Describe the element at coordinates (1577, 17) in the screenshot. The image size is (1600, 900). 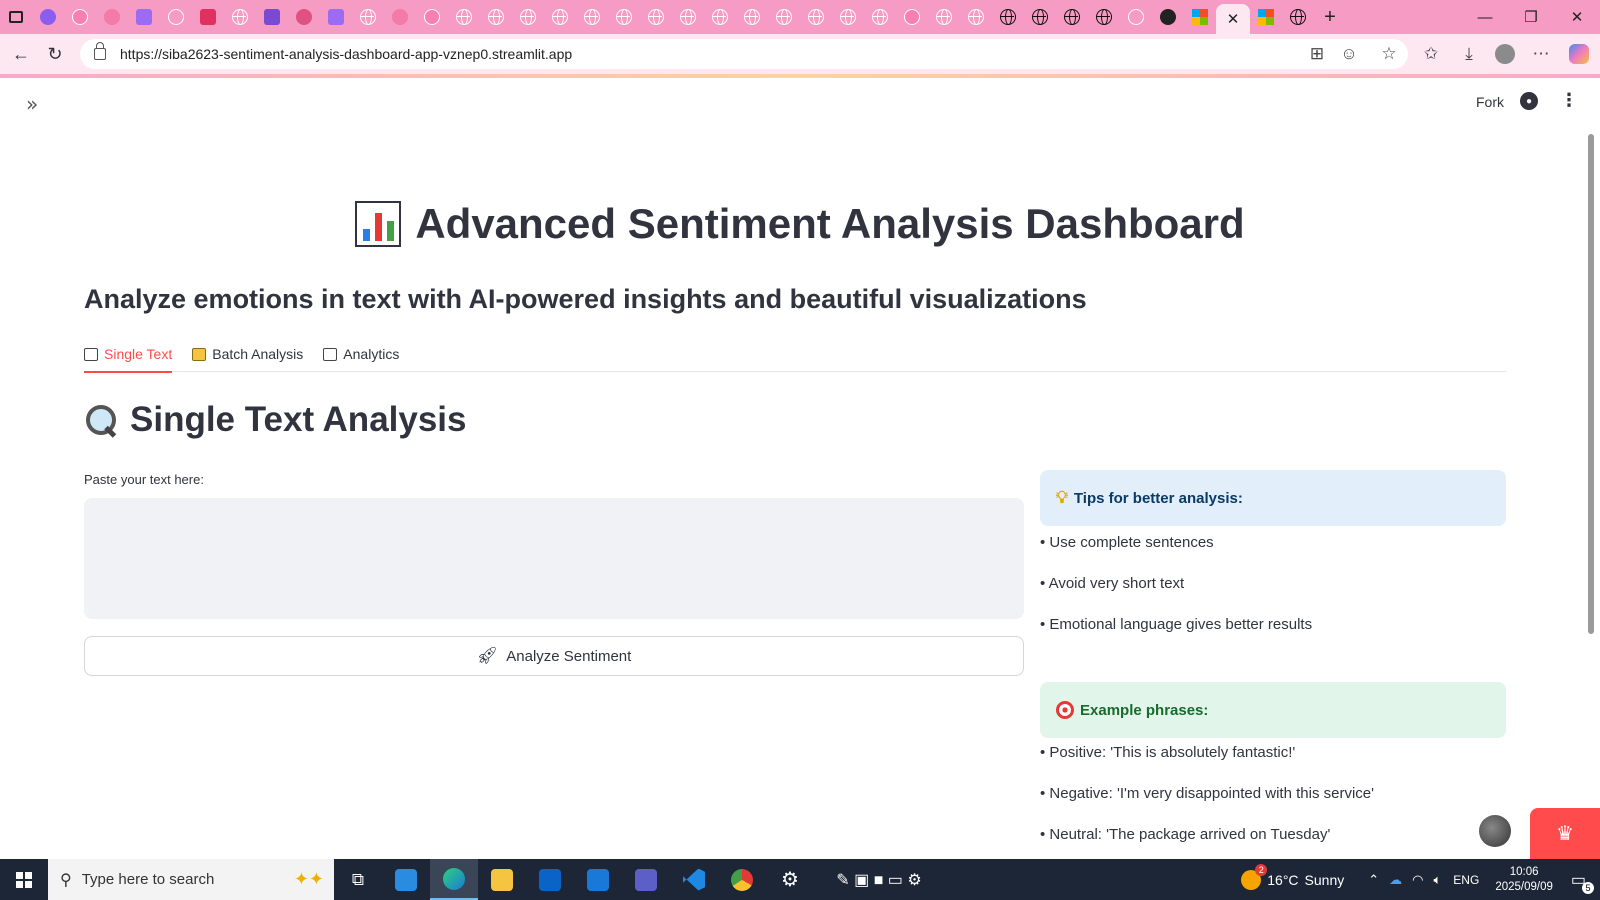
I see `close-window-icon: ✕` at that location.